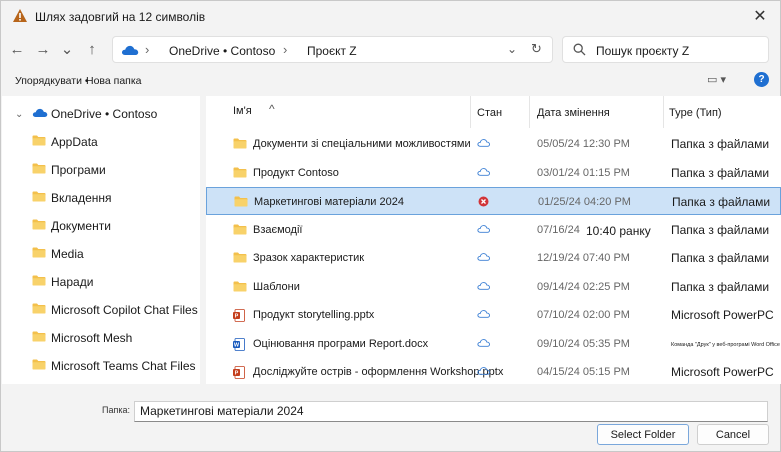 The image size is (781, 452). I want to click on file-name: Оцінювання програми Report.docx, so click(341, 343).